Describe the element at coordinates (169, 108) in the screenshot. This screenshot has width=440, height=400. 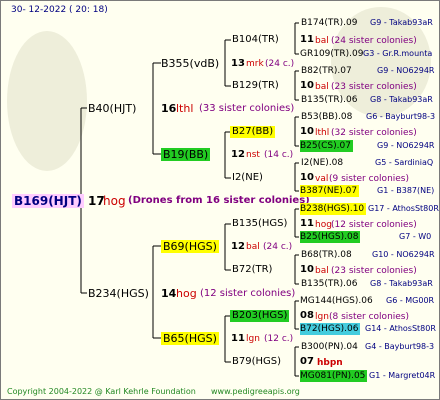
I see `g1-generation-number: 16` at that location.